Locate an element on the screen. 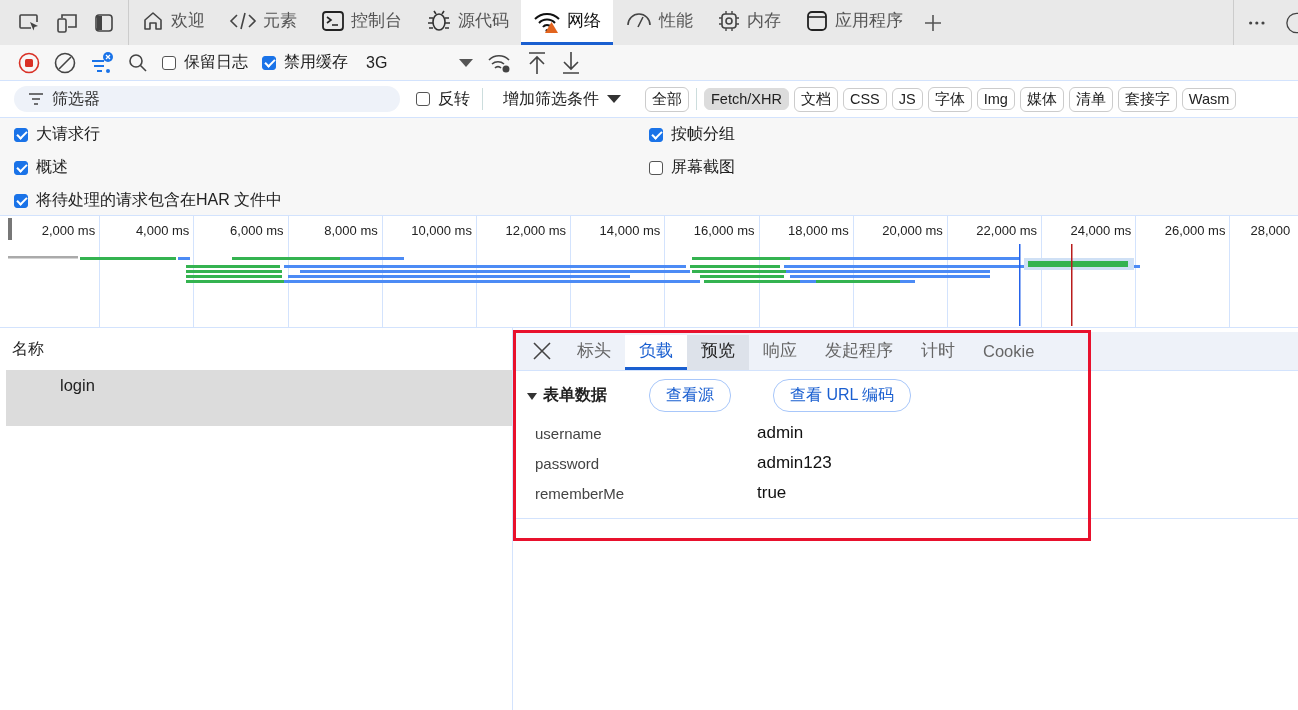  panel-tab: 内存 is located at coordinates (749, 22).